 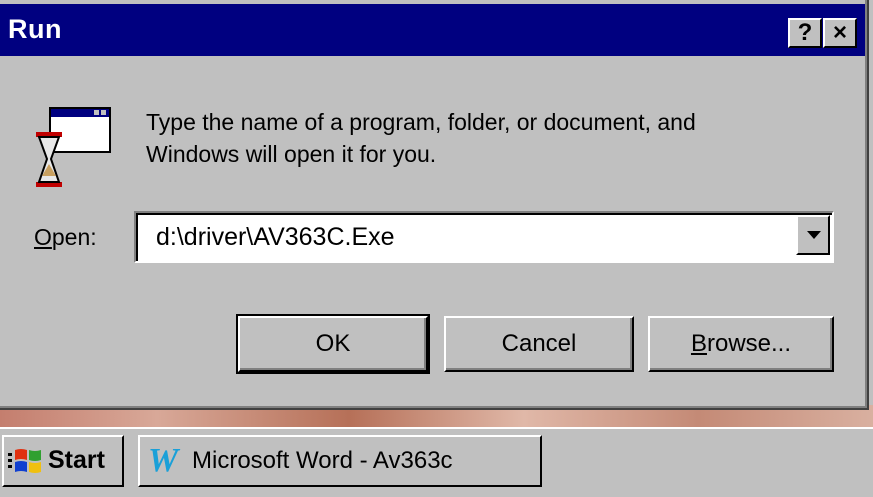 I want to click on open-combobox: d:\driver\AV363C.Exe, so click(x=484, y=237).